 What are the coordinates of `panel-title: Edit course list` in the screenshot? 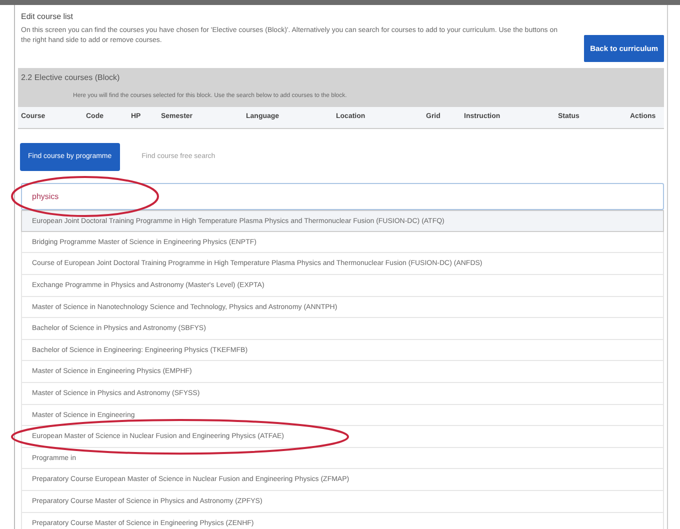 It's located at (47, 17).